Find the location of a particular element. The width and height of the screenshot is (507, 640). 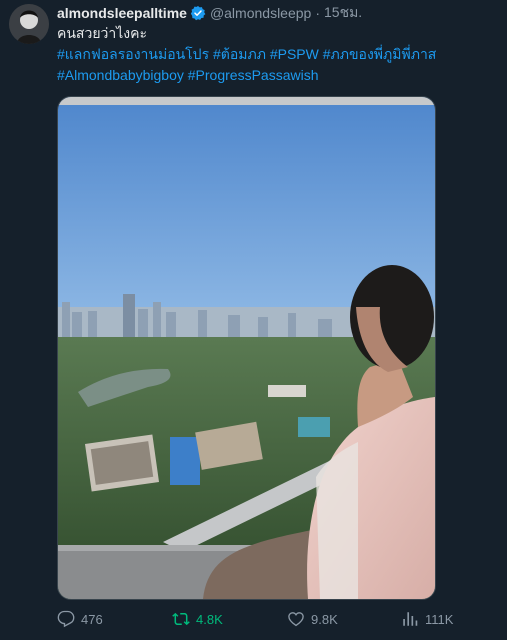

speech-bubble-icon is located at coordinates (66, 619).